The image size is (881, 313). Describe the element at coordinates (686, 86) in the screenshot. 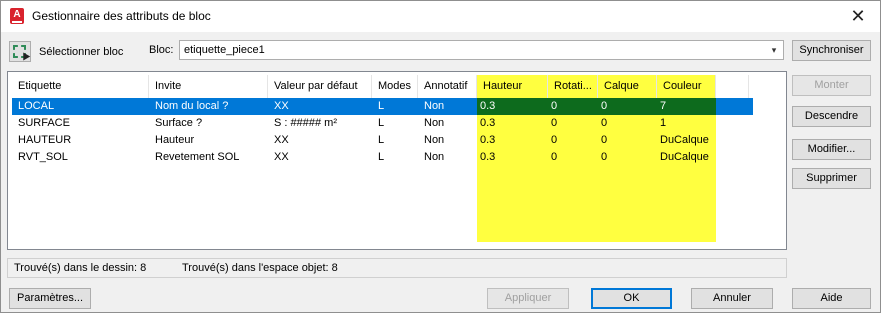

I see `column-header-color: Couleur` at that location.